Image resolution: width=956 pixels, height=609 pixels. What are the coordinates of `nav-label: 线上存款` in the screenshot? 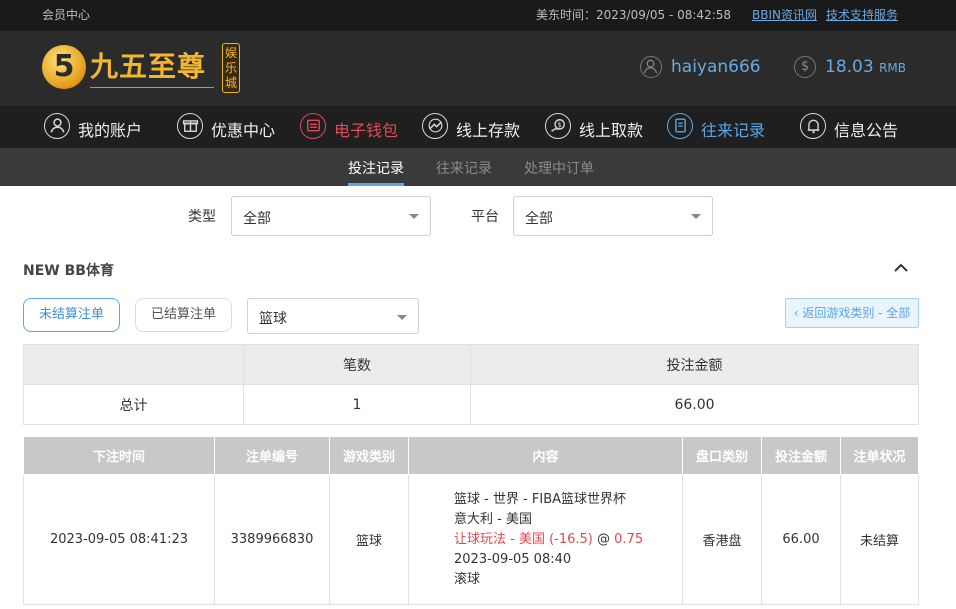 It's located at (488, 130).